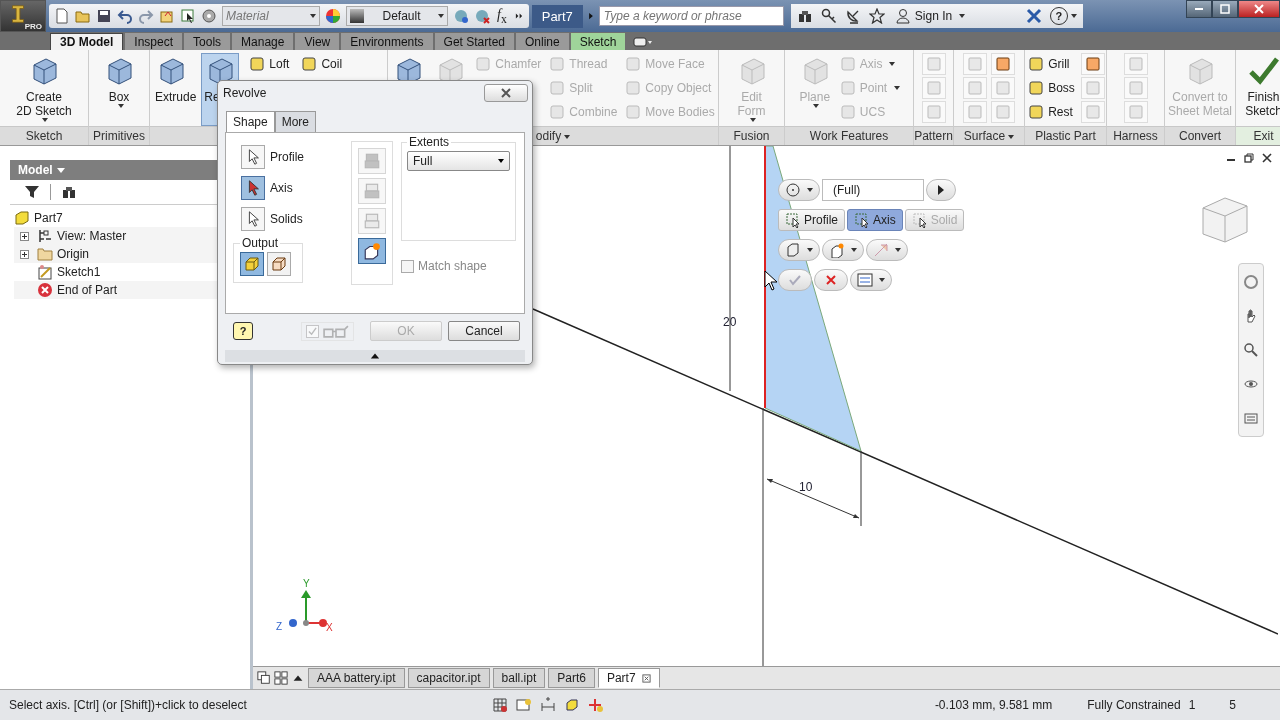 This screenshot has width=1280, height=720. Describe the element at coordinates (271, 16) in the screenshot. I see `material-dropdown: Material` at that location.